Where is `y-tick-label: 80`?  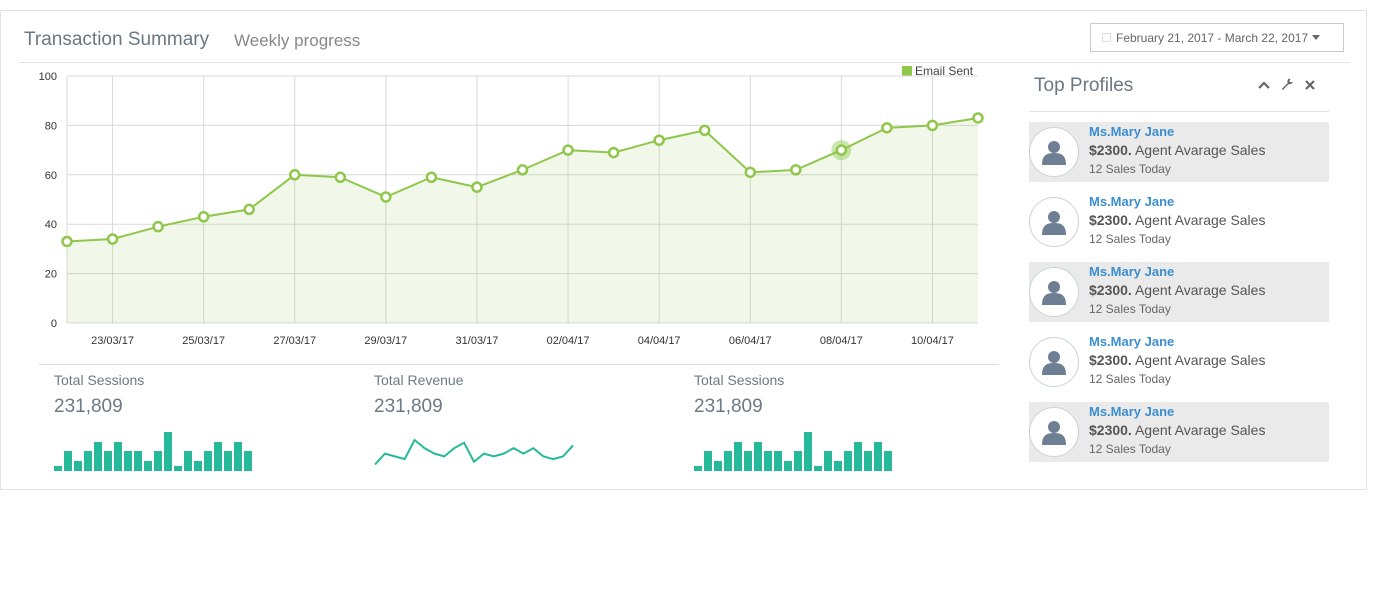 y-tick-label: 80 is located at coordinates (51, 126).